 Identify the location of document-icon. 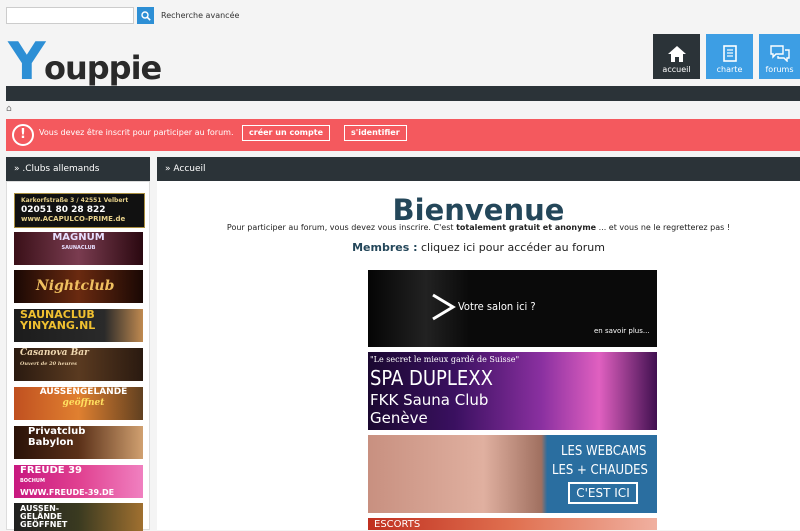
(729, 53).